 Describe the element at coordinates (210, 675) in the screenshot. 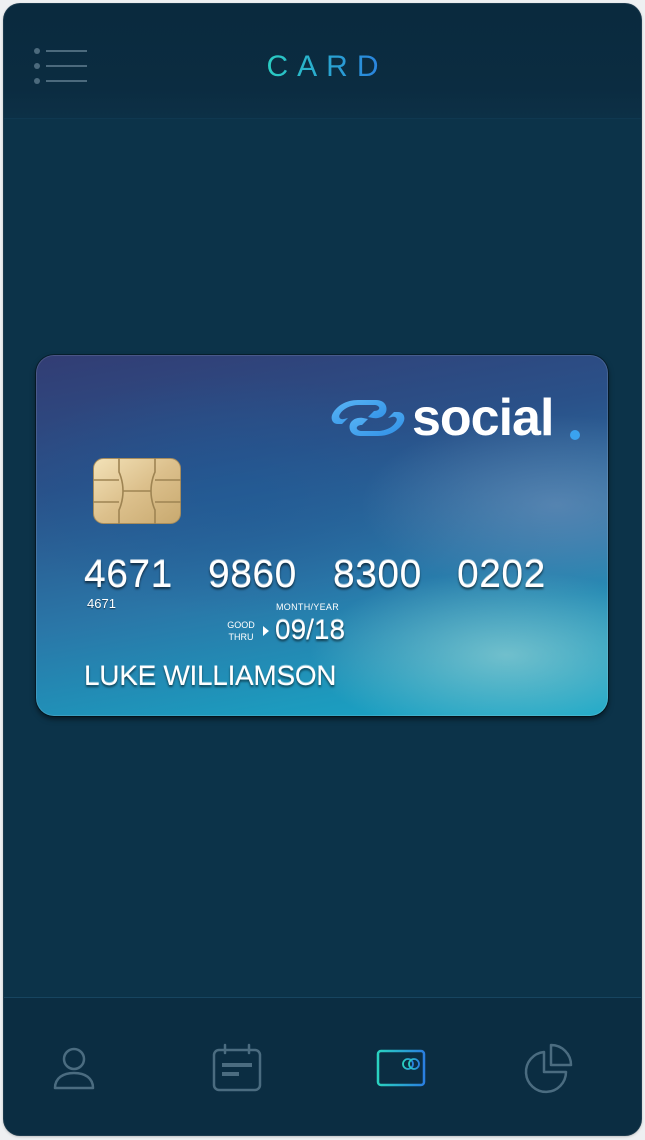

I see `cardholder-name: LUKE WILLIAMSON` at that location.